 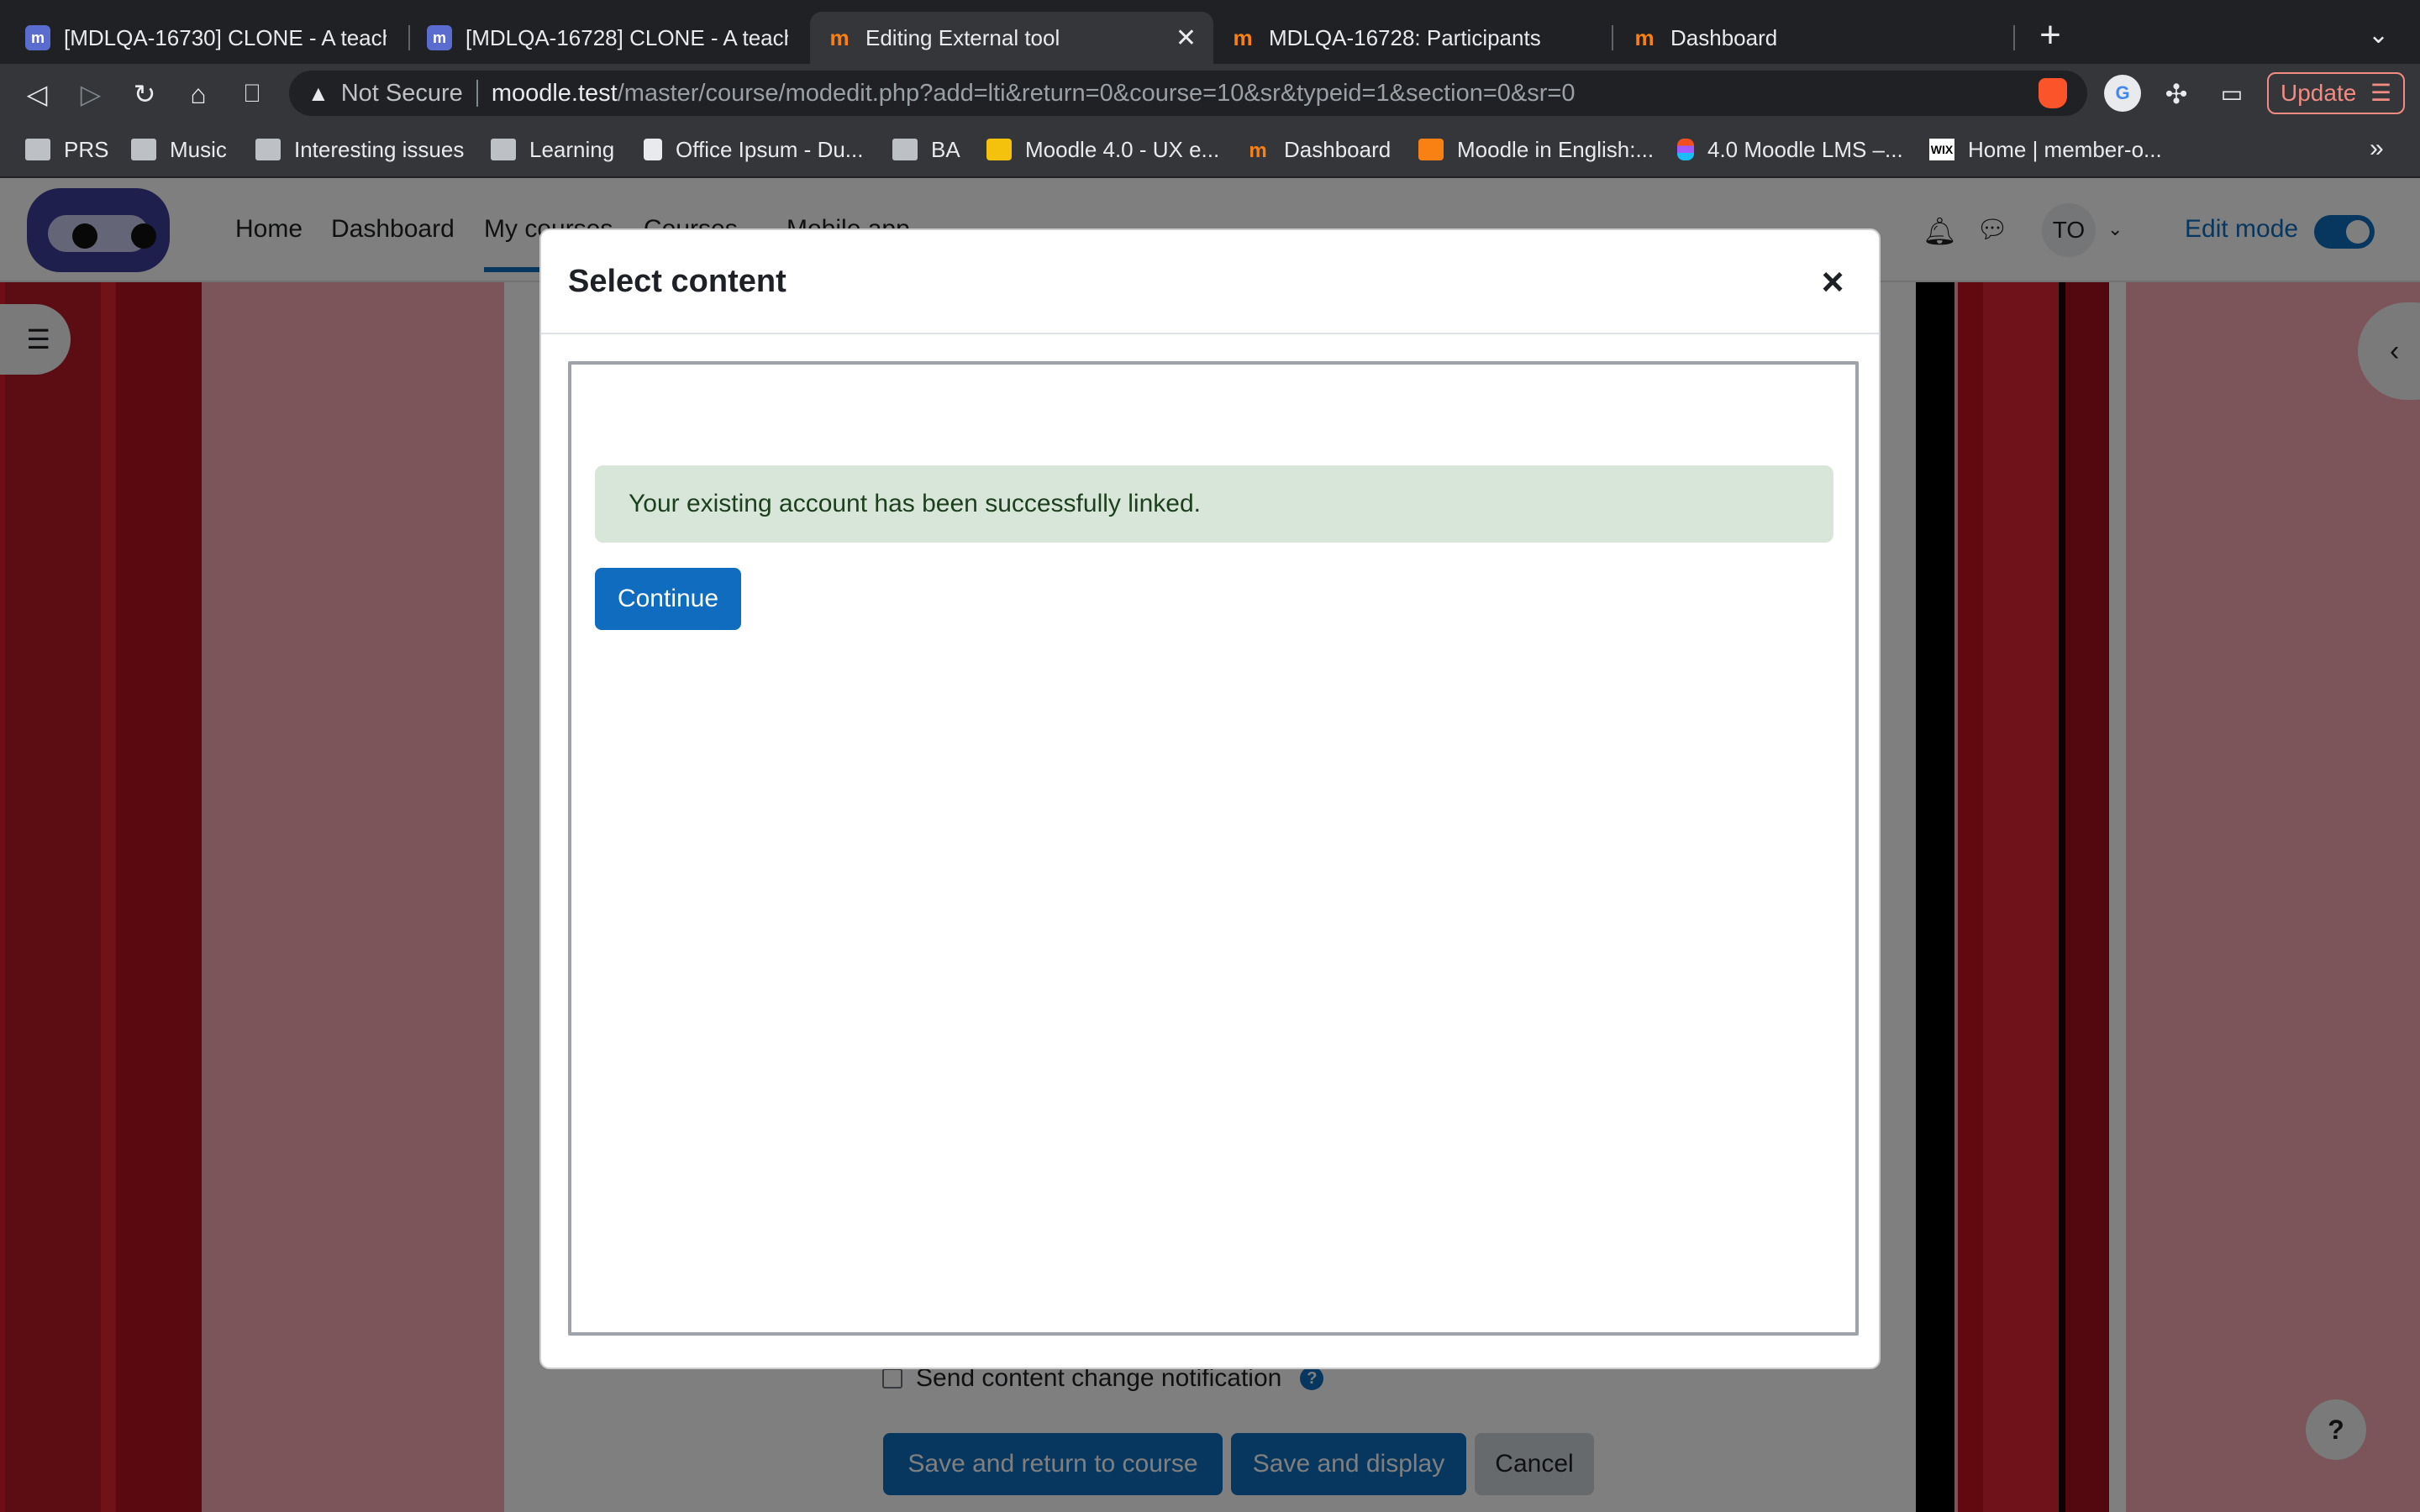 What do you see at coordinates (999, 149) in the screenshot?
I see `slides-icon` at bounding box center [999, 149].